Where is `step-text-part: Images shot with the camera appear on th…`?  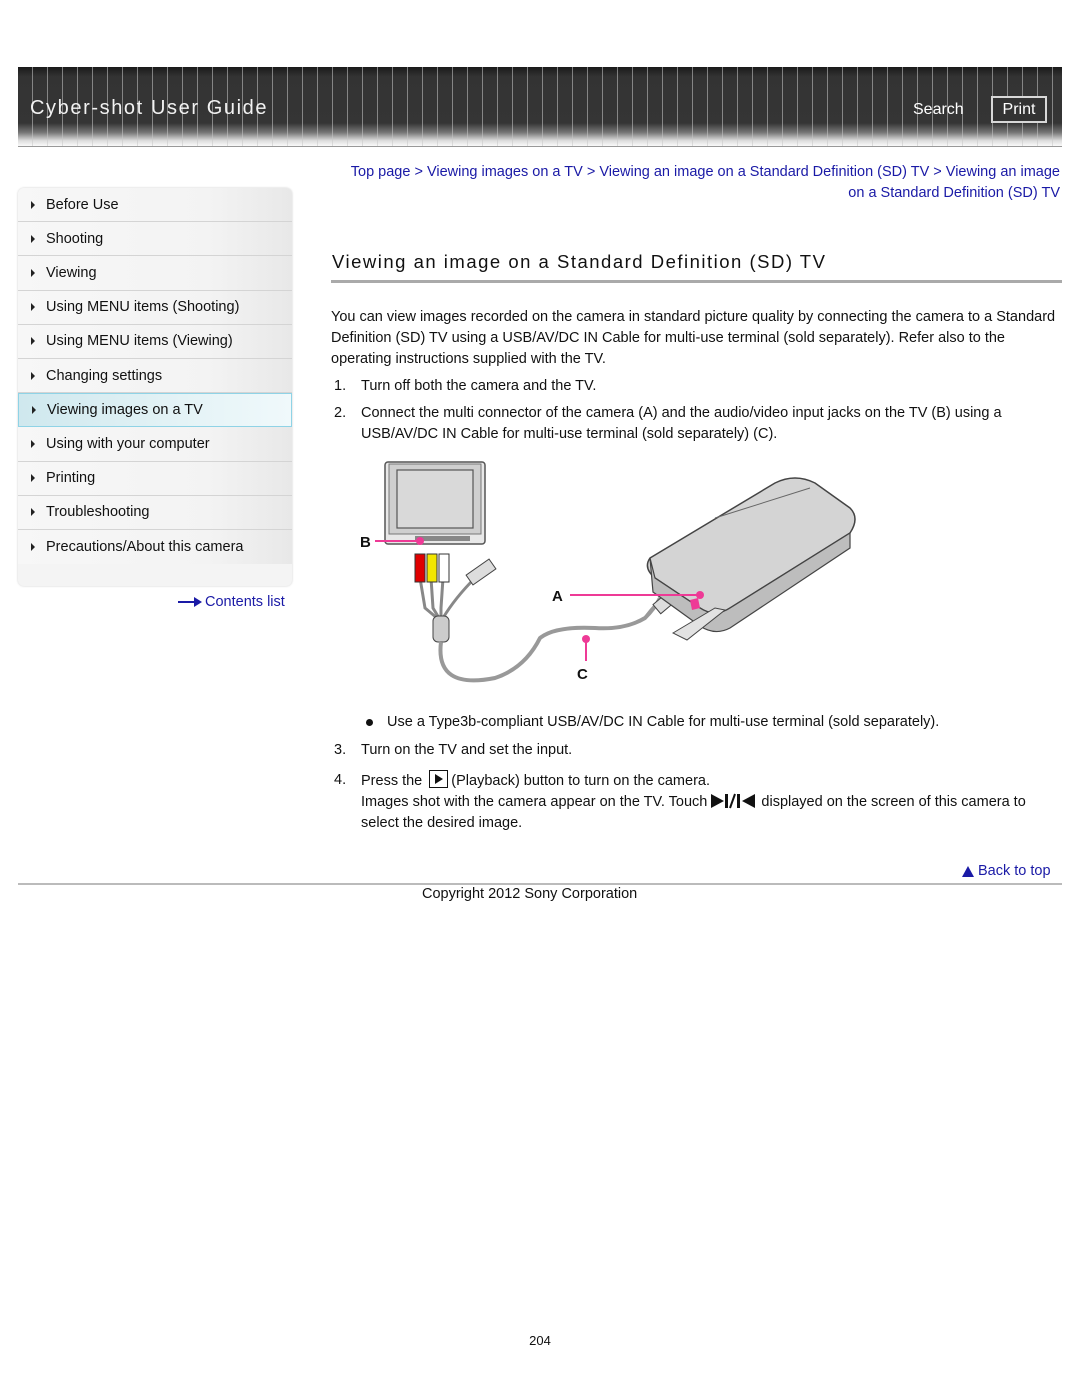
step-text-part: Images shot with the camera appear on th… is located at coordinates (534, 802).